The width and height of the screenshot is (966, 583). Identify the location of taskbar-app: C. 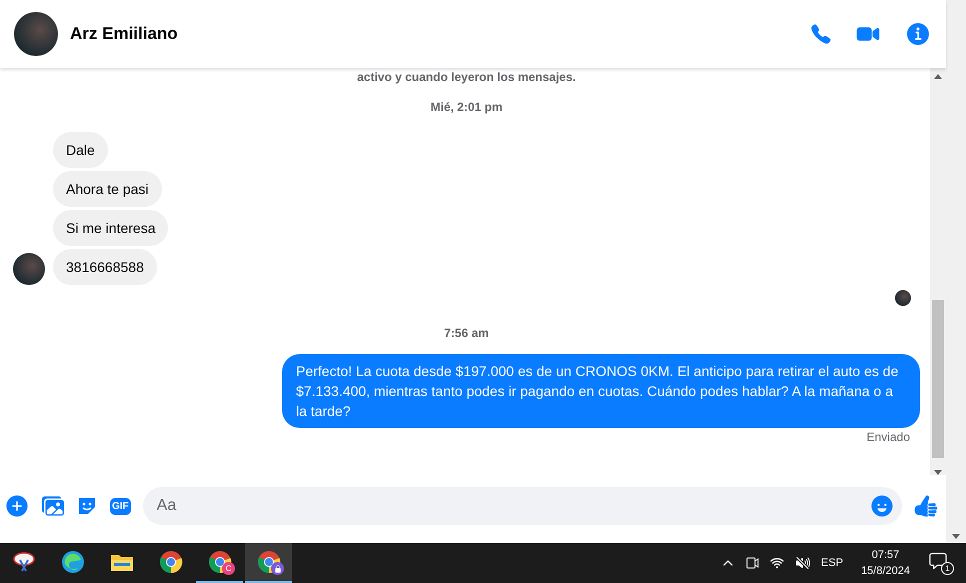
(219, 563).